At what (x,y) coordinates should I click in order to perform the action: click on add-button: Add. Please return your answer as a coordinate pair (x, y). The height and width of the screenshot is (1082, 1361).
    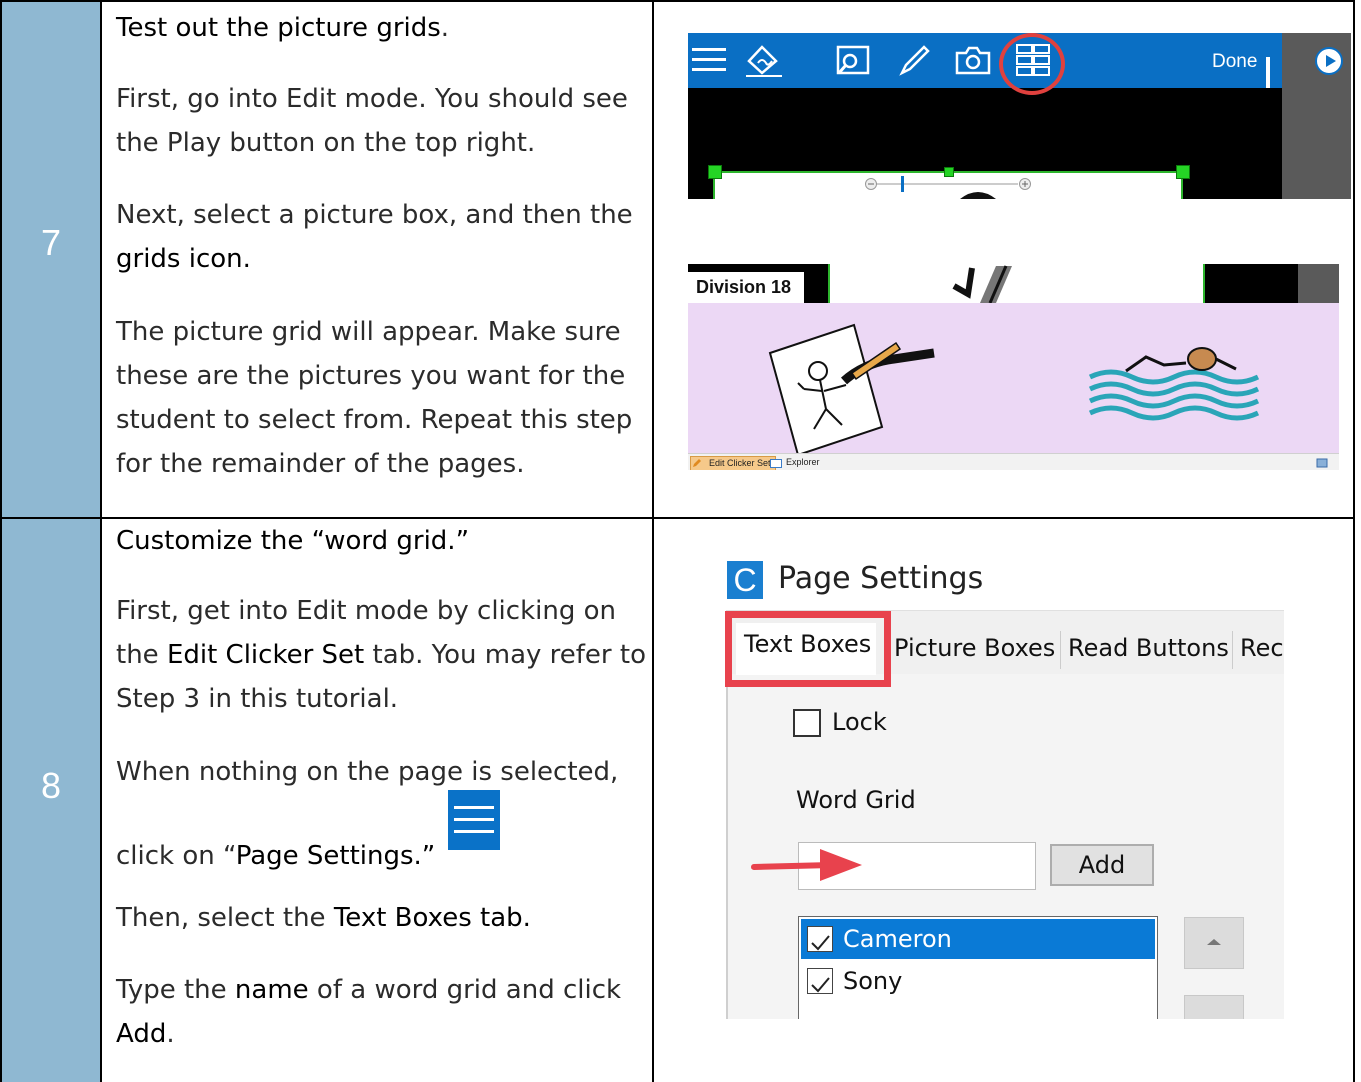
    Looking at the image, I should click on (1102, 865).